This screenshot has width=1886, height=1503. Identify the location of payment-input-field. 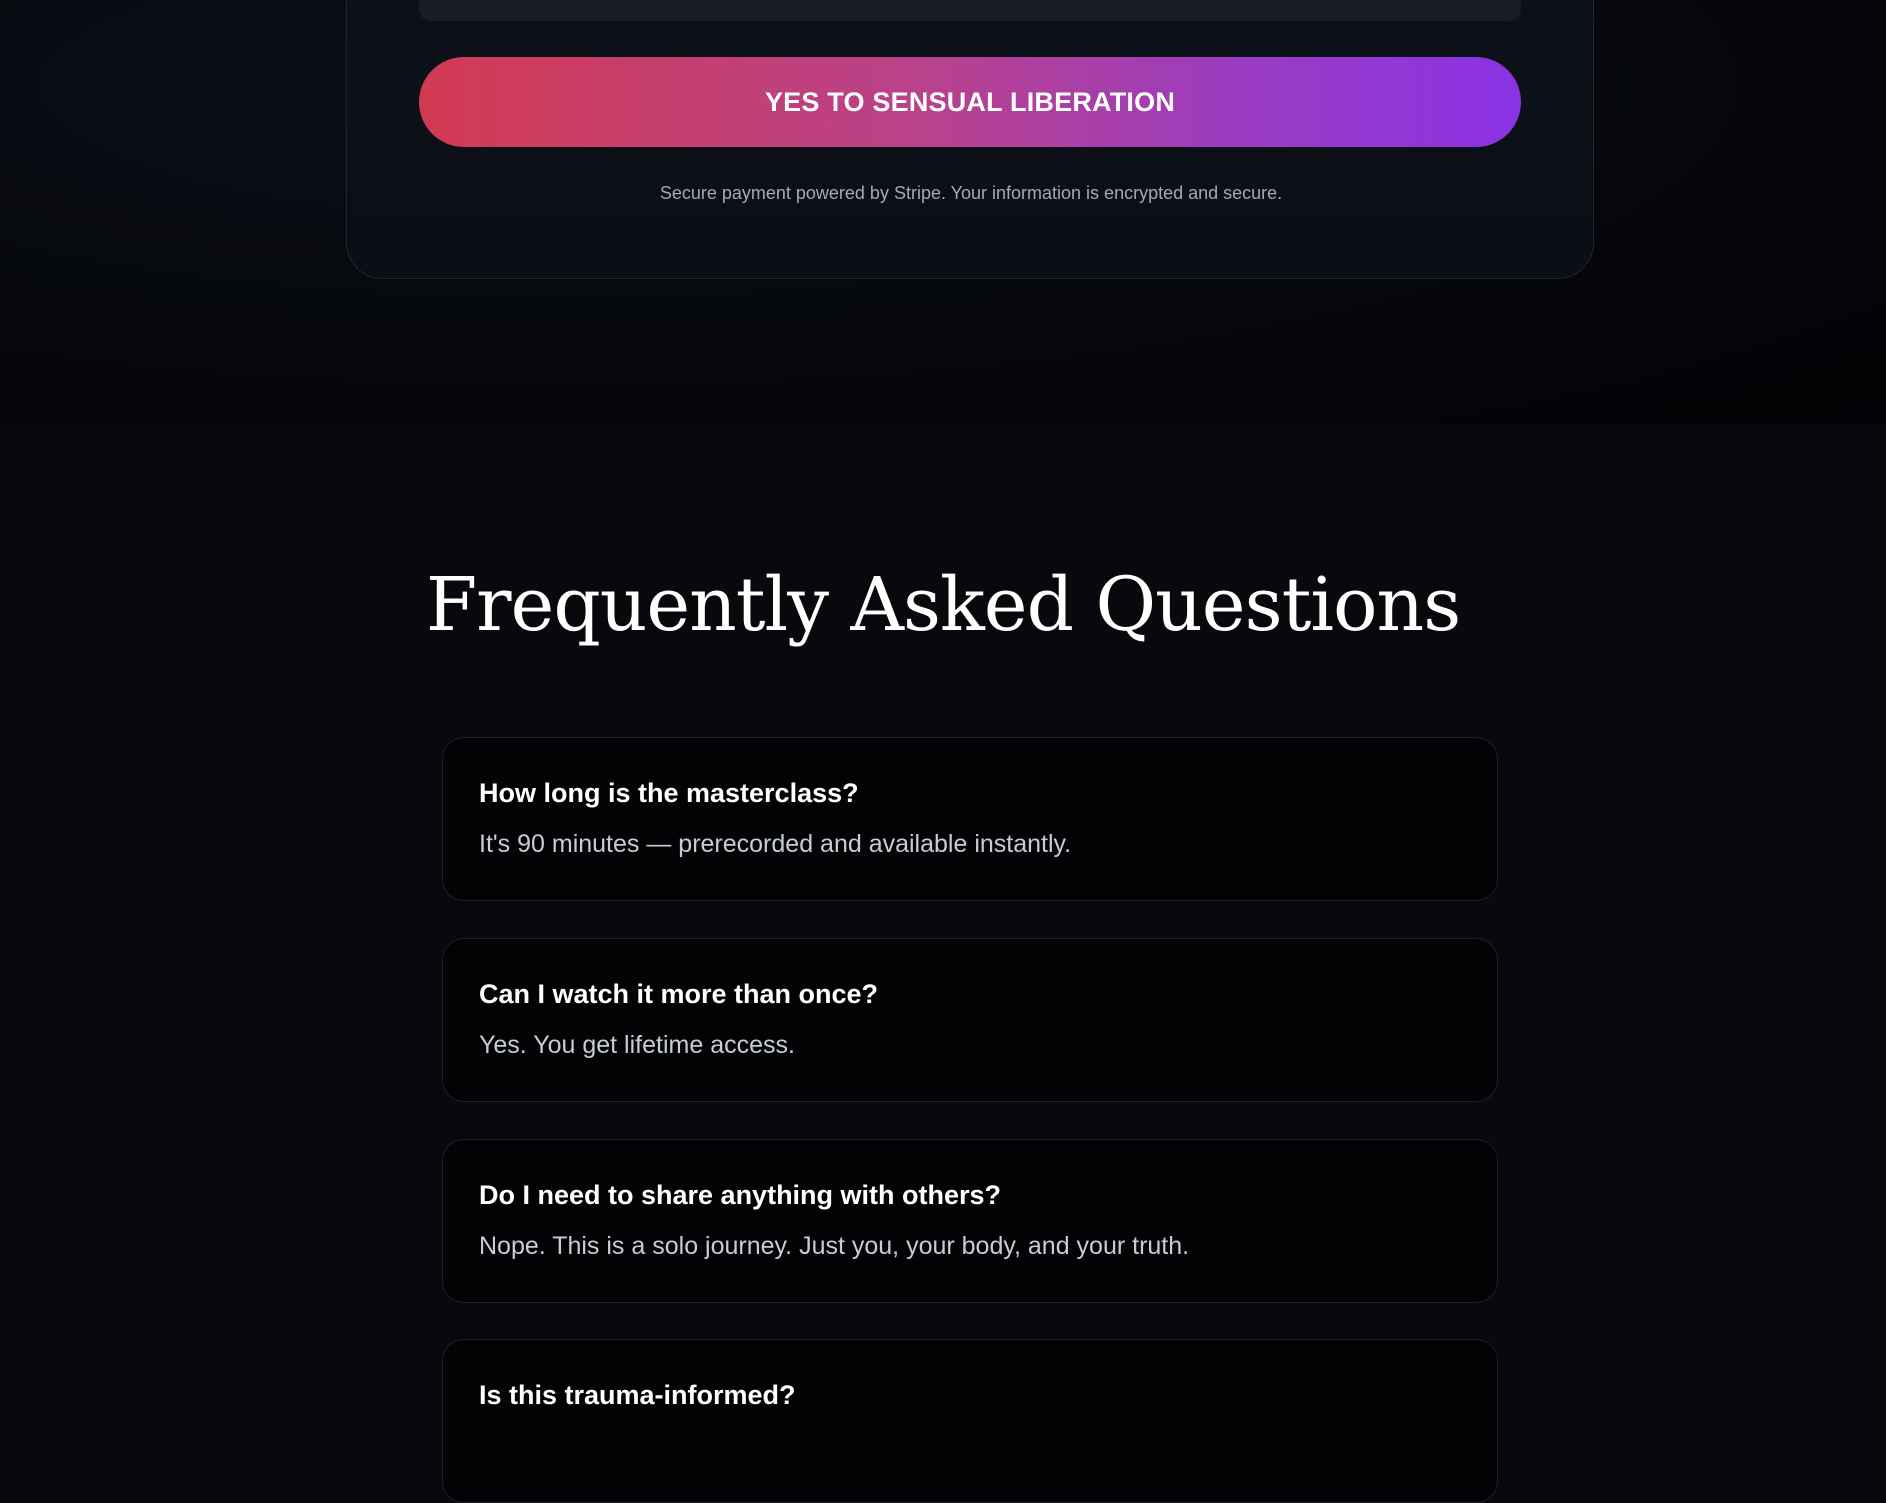
(970, 10).